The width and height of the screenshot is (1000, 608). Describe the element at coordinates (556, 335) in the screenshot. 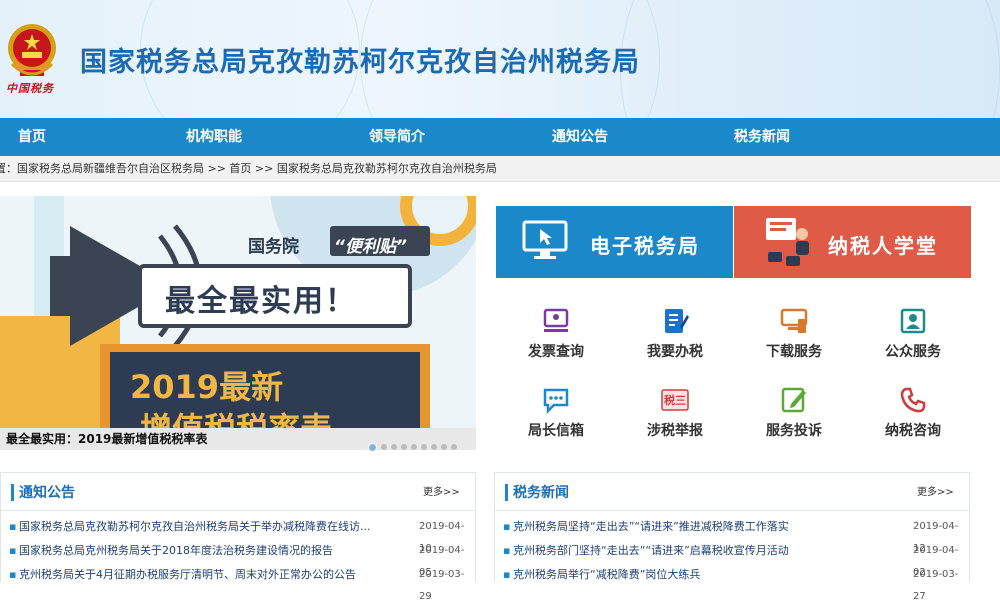

I see `service-invoice-query: 发票查询` at that location.